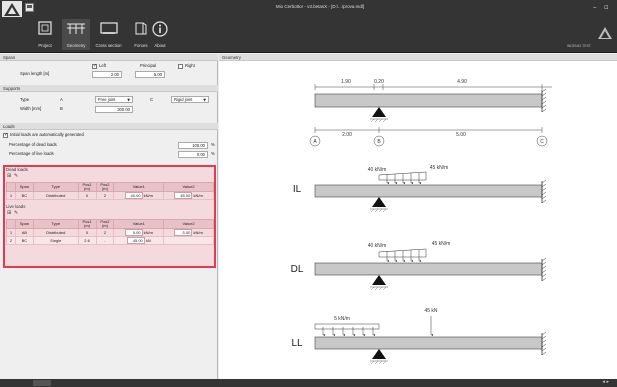 The width and height of the screenshot is (617, 387). Describe the element at coordinates (198, 232) in the screenshot. I see `value2-unit: kN/m` at that location.